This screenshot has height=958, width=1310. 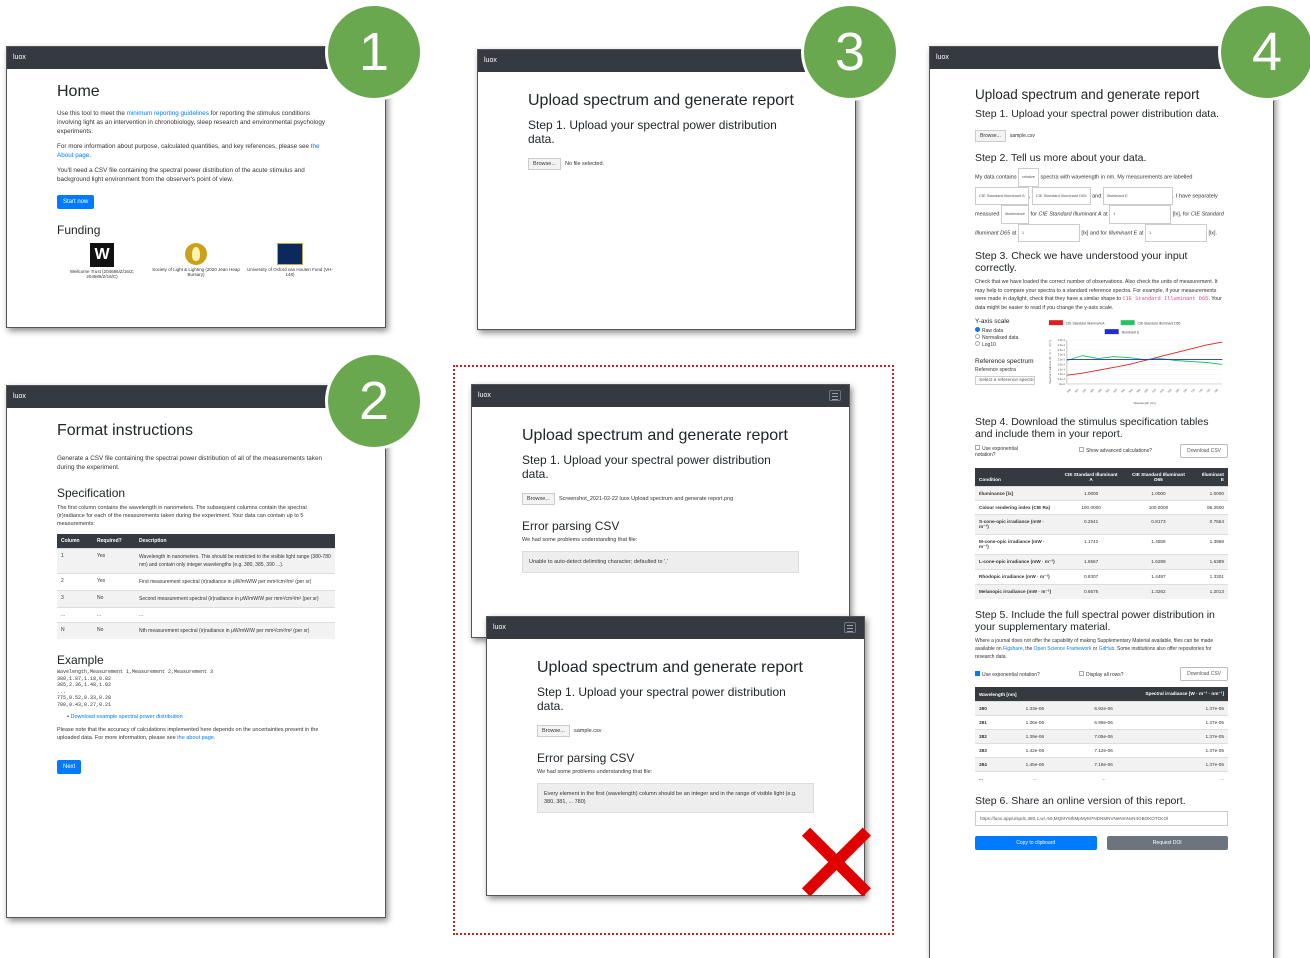 I want to click on x-tick-label: 540, so click(x=1123, y=390).